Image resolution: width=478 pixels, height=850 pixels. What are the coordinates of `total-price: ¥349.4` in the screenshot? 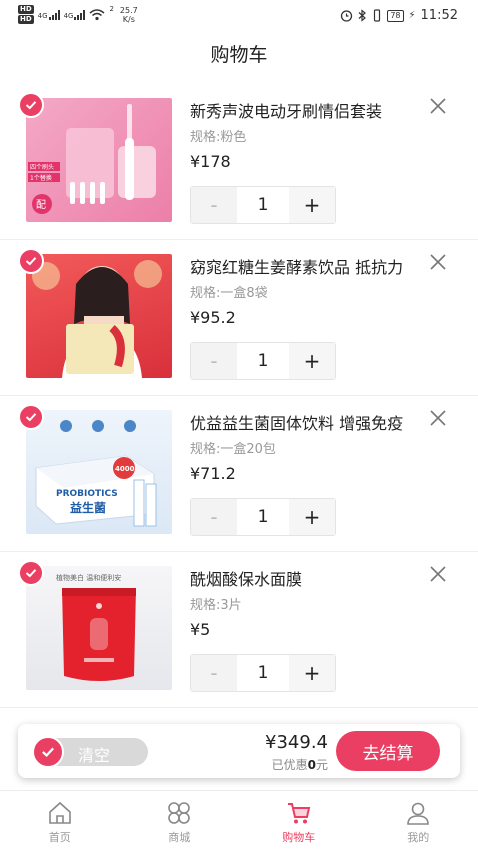 It's located at (296, 742).